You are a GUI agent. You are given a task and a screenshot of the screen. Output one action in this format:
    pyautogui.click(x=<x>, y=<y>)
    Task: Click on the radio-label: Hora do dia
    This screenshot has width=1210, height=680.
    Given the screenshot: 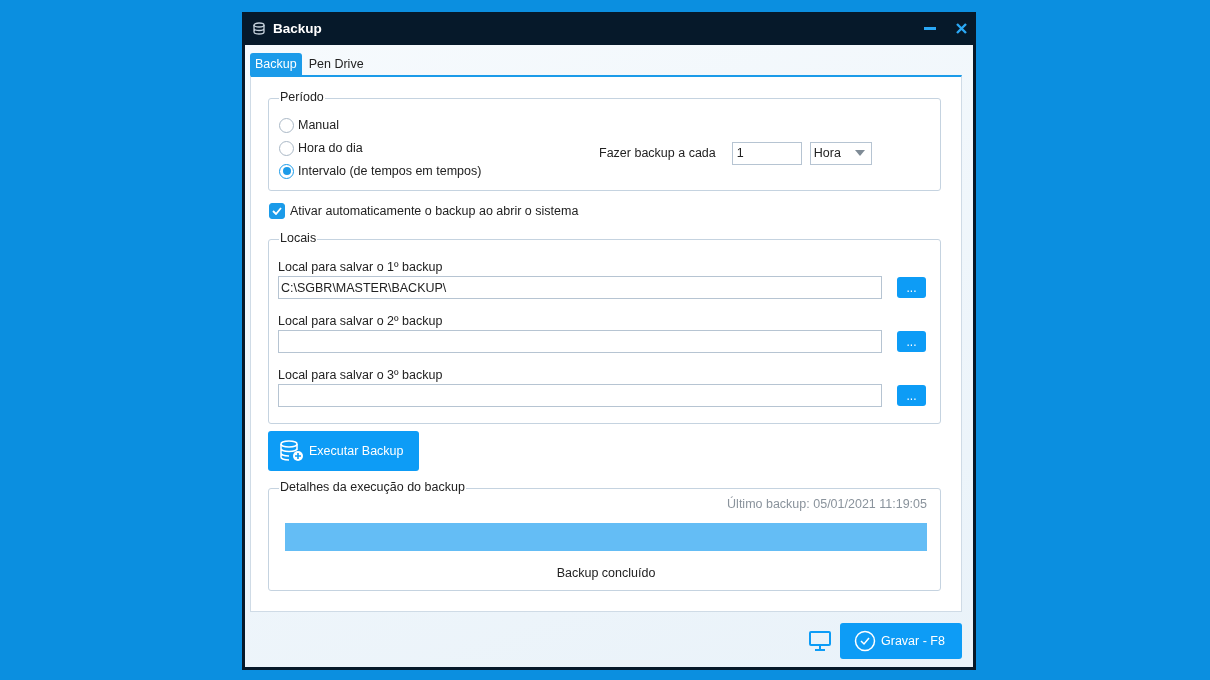 What is the action you would take?
    pyautogui.click(x=330, y=148)
    